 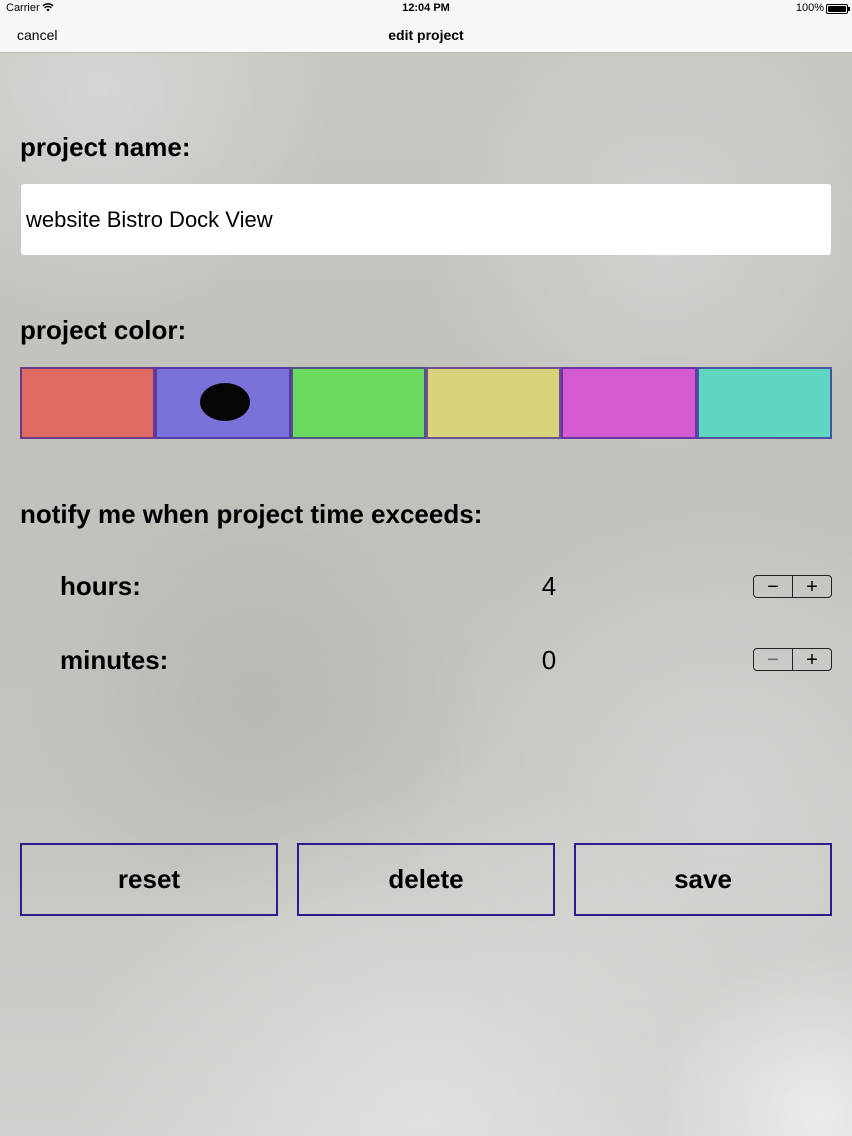 I want to click on hours-value: 4, so click(x=549, y=586).